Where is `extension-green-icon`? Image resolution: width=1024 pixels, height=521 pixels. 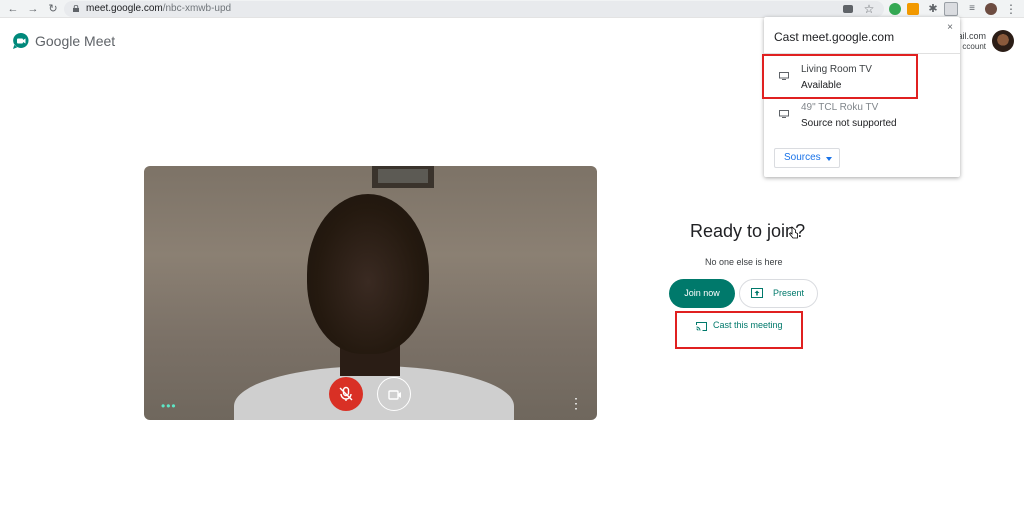
extension-green-icon is located at coordinates (895, 9).